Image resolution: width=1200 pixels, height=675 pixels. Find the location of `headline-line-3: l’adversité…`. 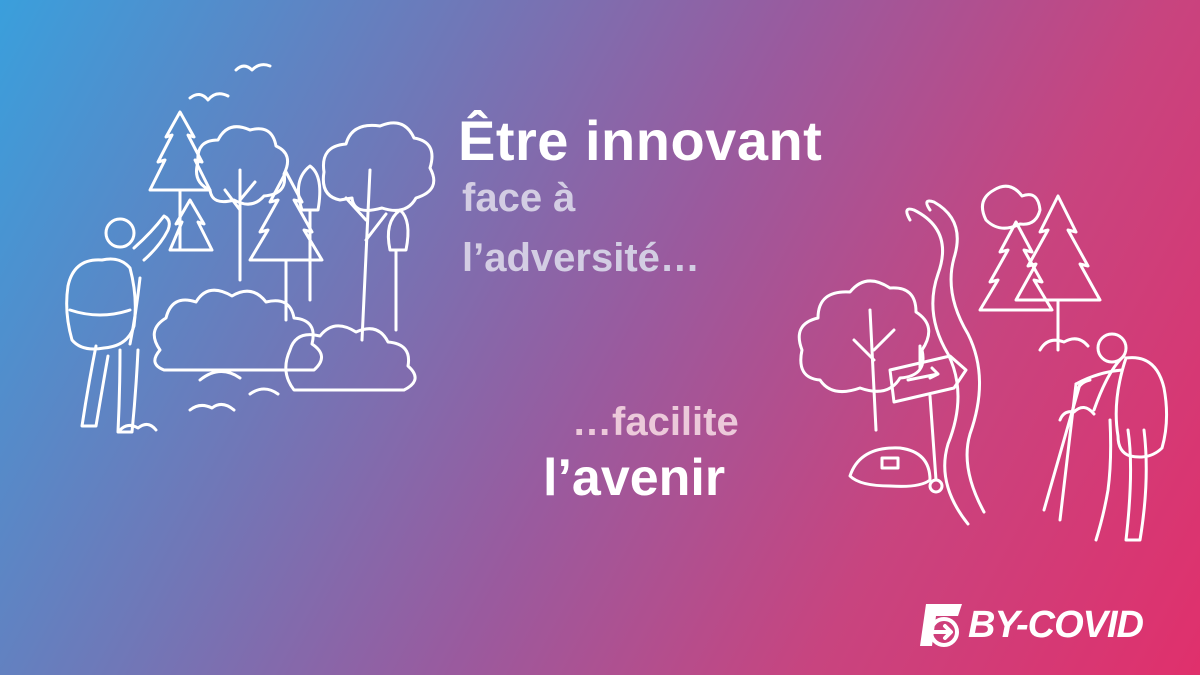

headline-line-3: l’adversité… is located at coordinates (581, 258).